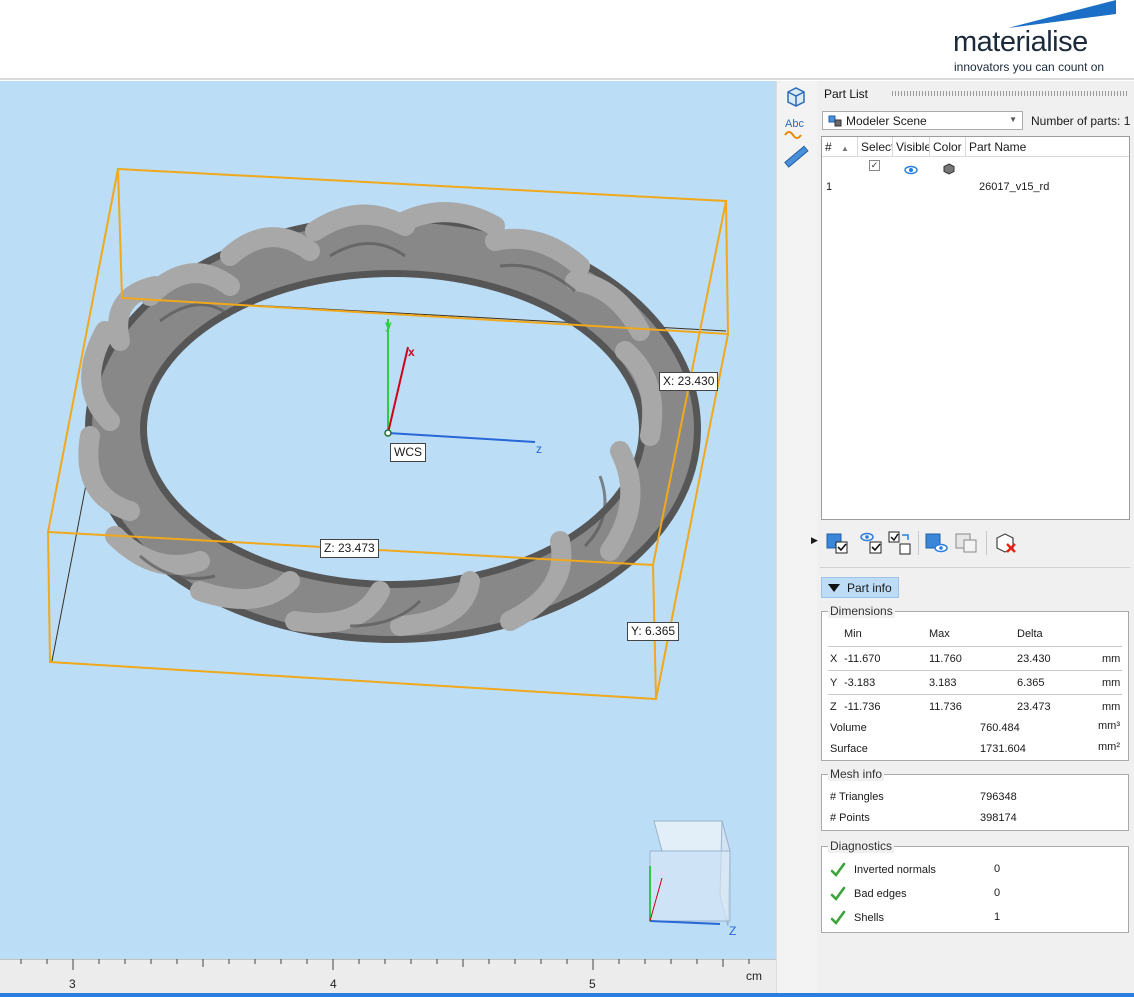 This screenshot has width=1134, height=997. Describe the element at coordinates (846, 94) in the screenshot. I see `part-list-title: Part List` at that location.